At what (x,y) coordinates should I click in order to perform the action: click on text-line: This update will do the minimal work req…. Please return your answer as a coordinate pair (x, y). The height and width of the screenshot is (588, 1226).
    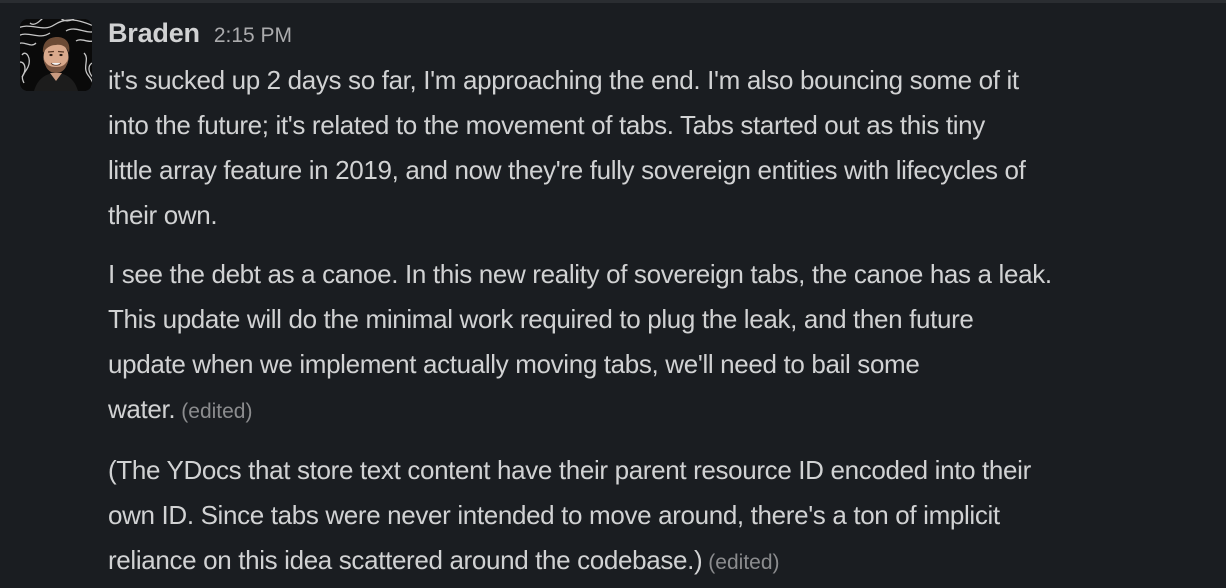
    Looking at the image, I should click on (541, 319).